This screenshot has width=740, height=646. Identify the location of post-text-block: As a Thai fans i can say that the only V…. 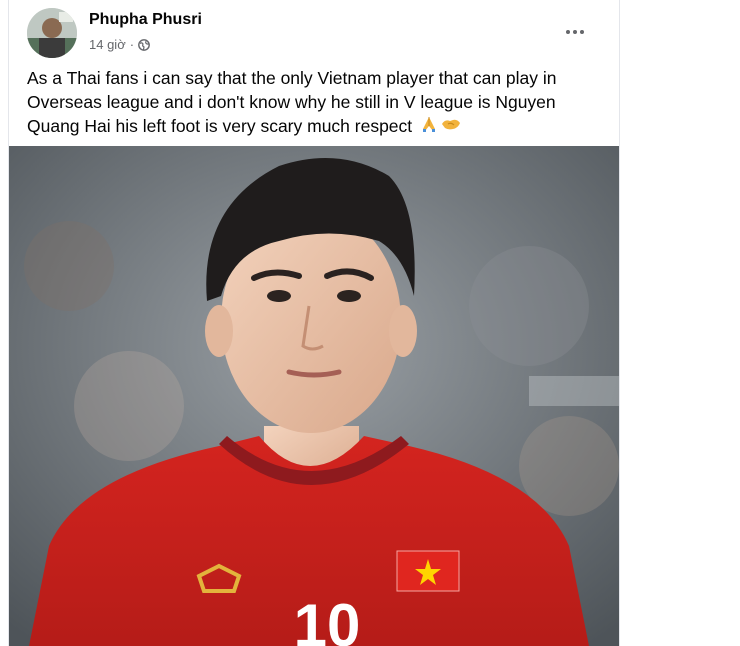
(319, 102).